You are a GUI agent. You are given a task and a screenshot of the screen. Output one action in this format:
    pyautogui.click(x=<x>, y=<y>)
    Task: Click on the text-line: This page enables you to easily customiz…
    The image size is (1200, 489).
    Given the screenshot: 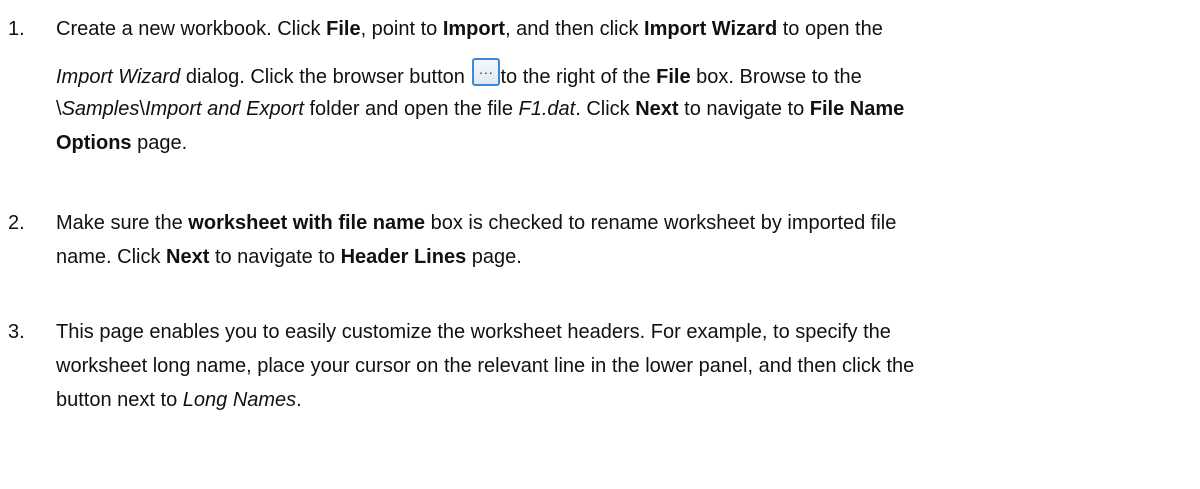 What is the action you would take?
    pyautogui.click(x=623, y=332)
    